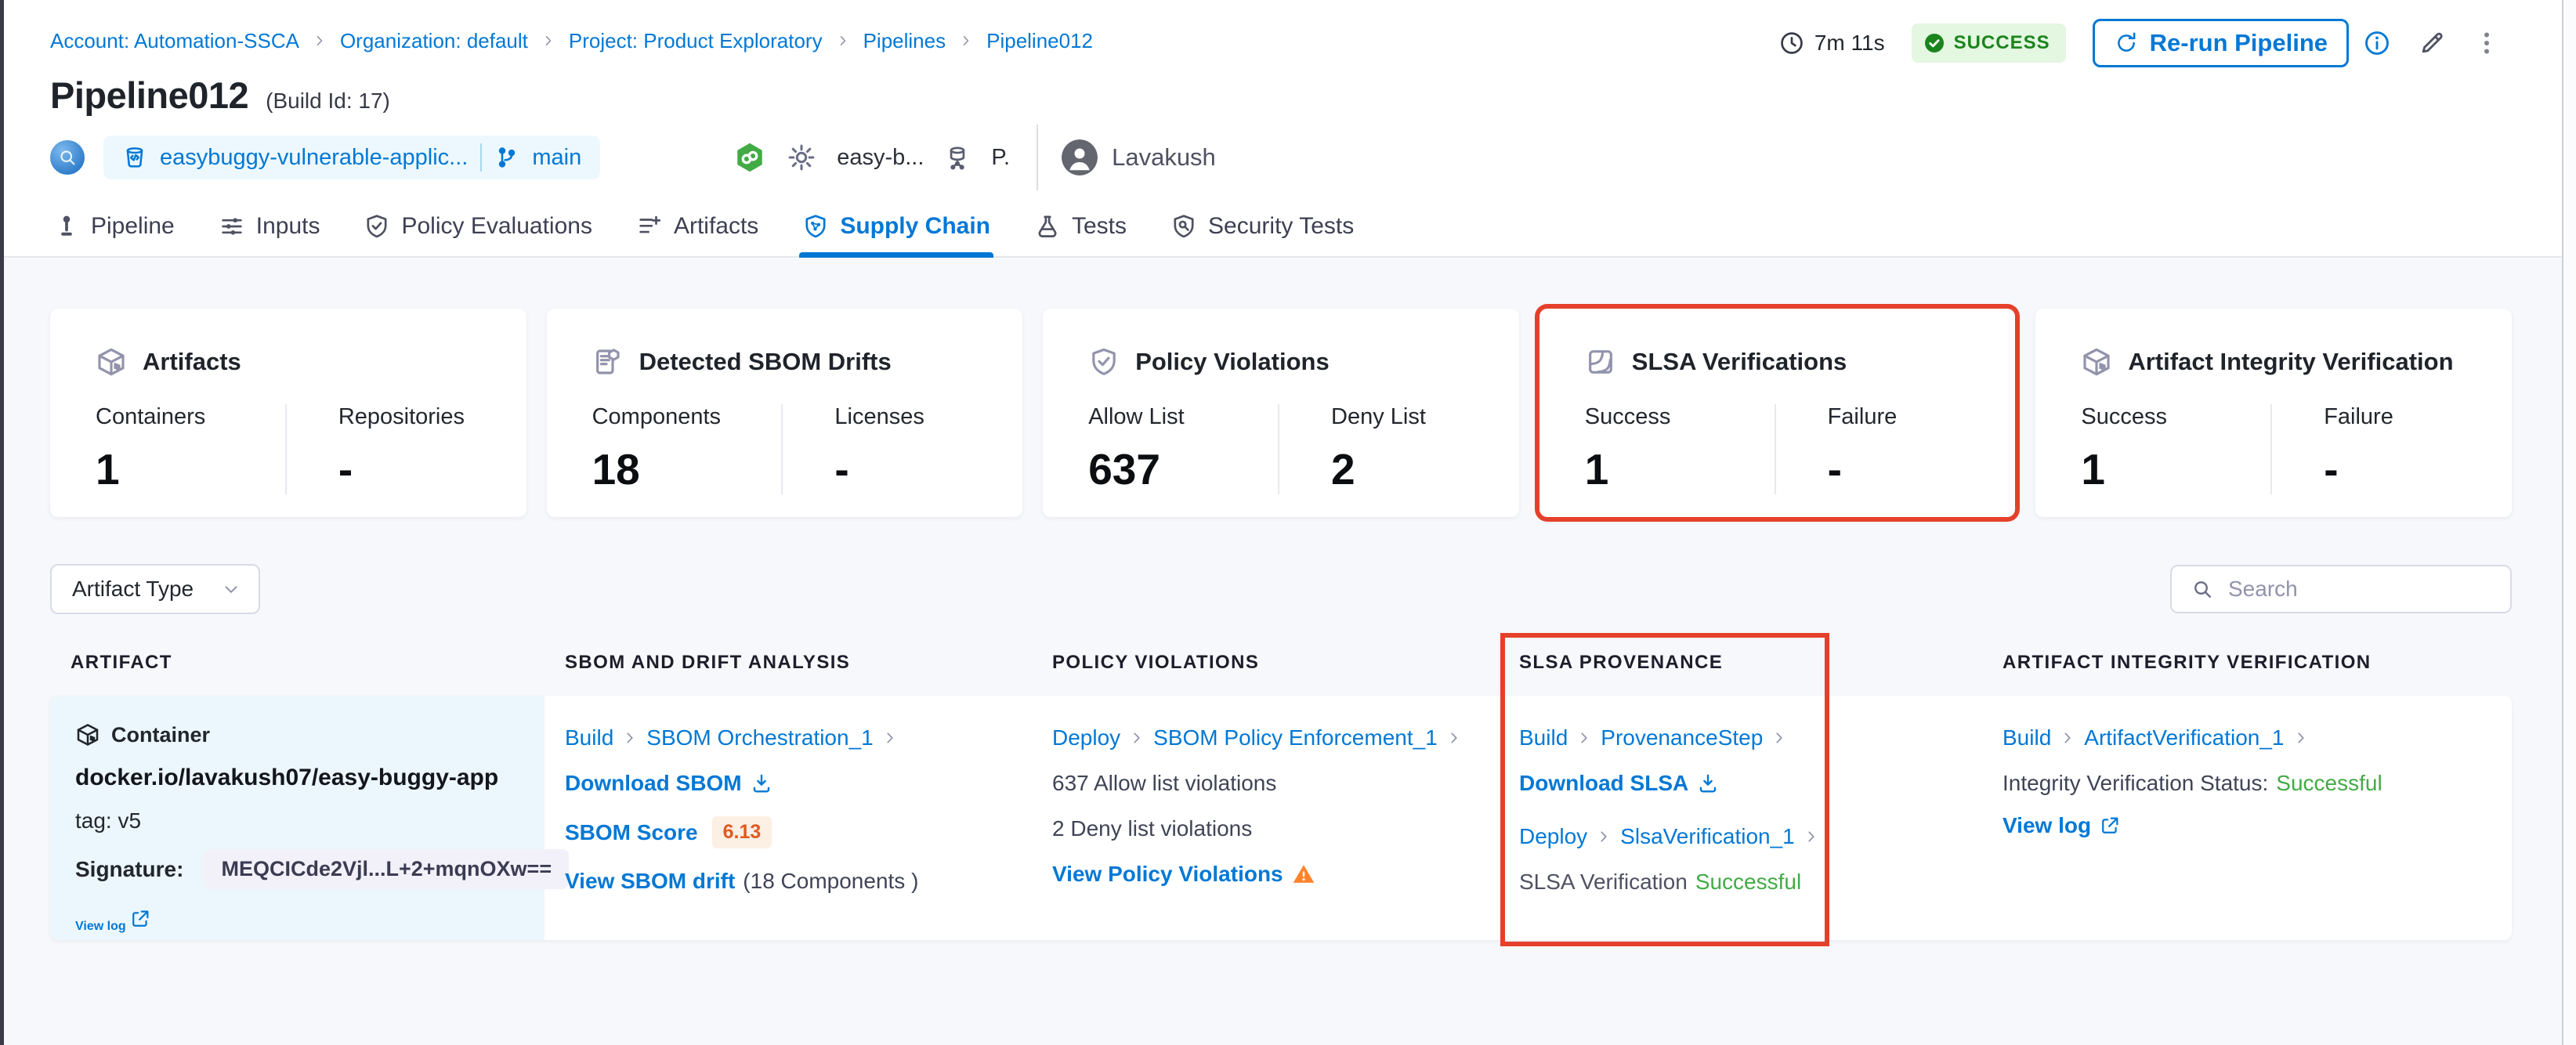 The width and height of the screenshot is (2576, 1045). What do you see at coordinates (696, 41) in the screenshot?
I see `breadcrumb-item: Project: Product Exploratory` at bounding box center [696, 41].